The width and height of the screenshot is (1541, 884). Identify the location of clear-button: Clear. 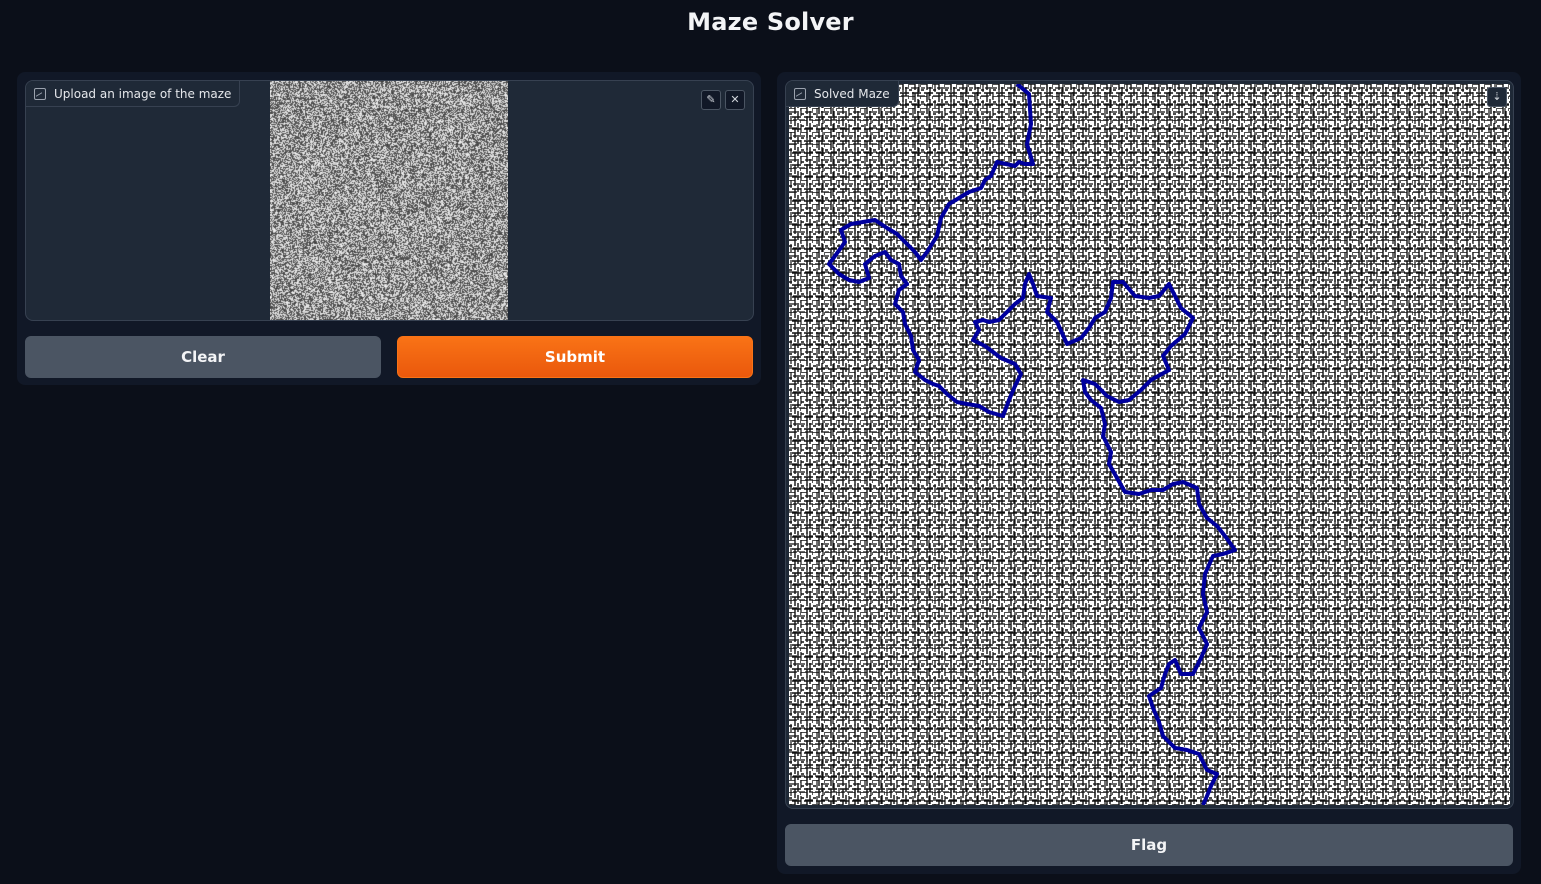
(203, 357).